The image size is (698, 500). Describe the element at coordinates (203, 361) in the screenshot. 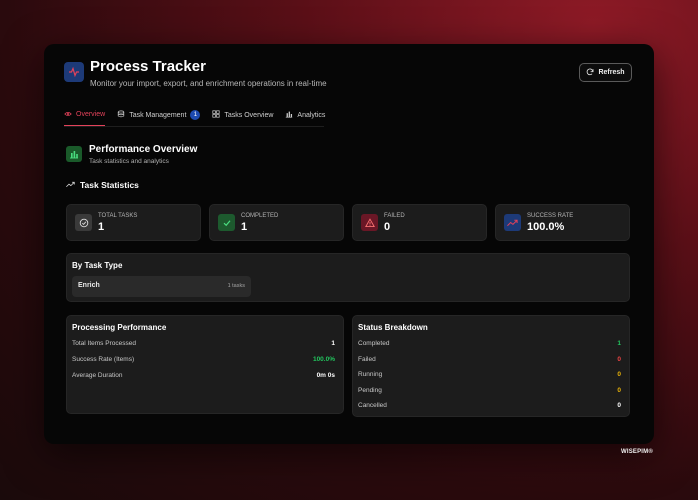

I see `kv-row: Success Rate (Items) 100.0%` at that location.